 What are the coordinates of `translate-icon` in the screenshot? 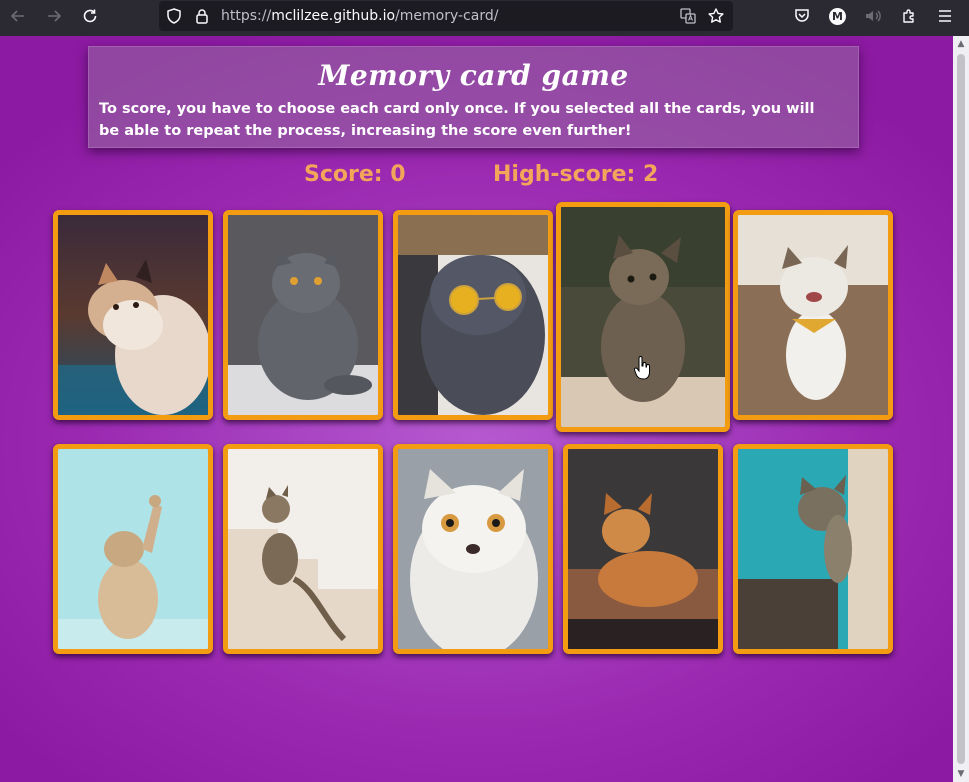 It's located at (688, 16).